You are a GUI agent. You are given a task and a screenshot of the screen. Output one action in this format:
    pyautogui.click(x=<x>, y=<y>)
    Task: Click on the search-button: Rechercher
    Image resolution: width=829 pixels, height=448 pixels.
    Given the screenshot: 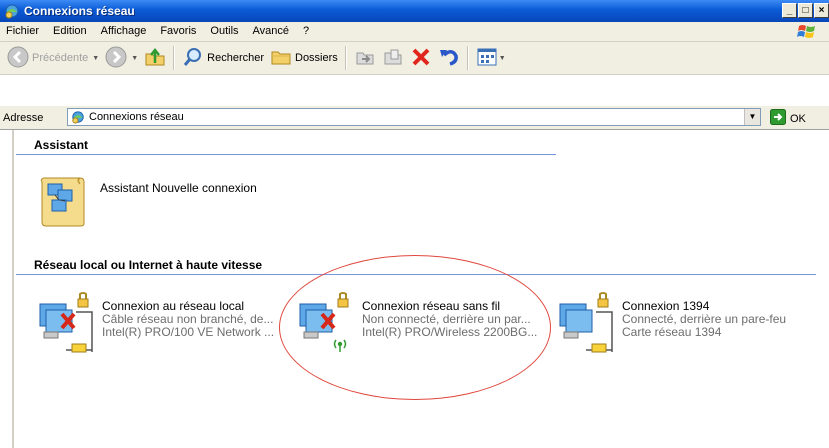 What is the action you would take?
    pyautogui.click(x=223, y=58)
    